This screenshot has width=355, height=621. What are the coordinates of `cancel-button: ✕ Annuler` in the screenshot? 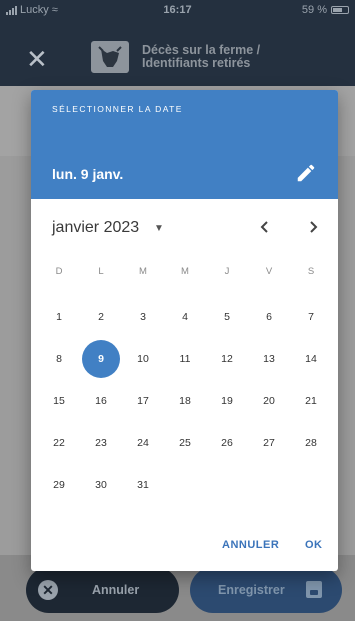 It's located at (102, 590).